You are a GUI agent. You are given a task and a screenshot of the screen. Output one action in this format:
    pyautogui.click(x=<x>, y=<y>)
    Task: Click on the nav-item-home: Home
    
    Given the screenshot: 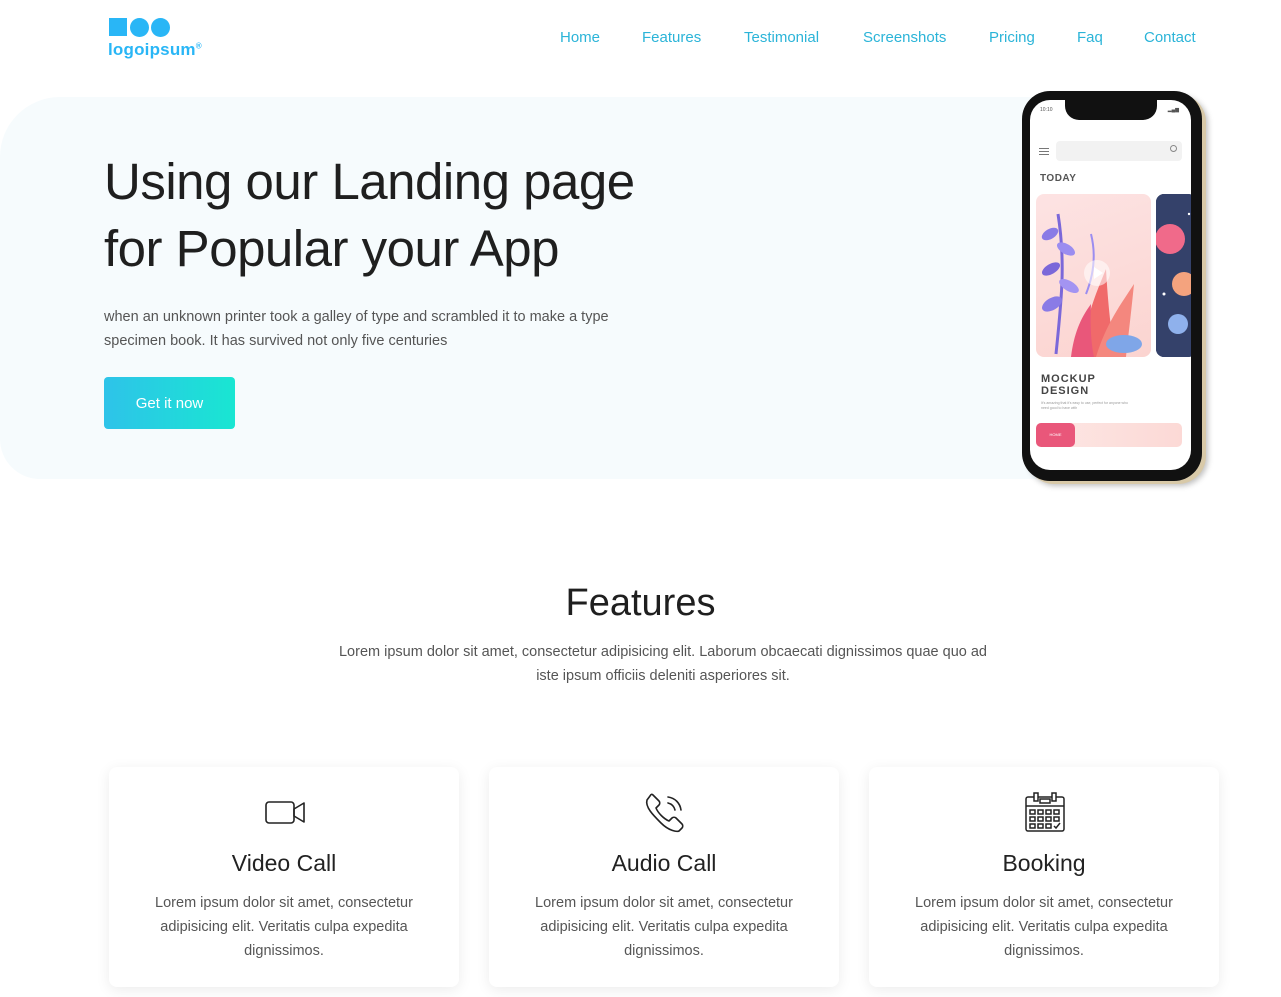 What is the action you would take?
    pyautogui.click(x=580, y=37)
    